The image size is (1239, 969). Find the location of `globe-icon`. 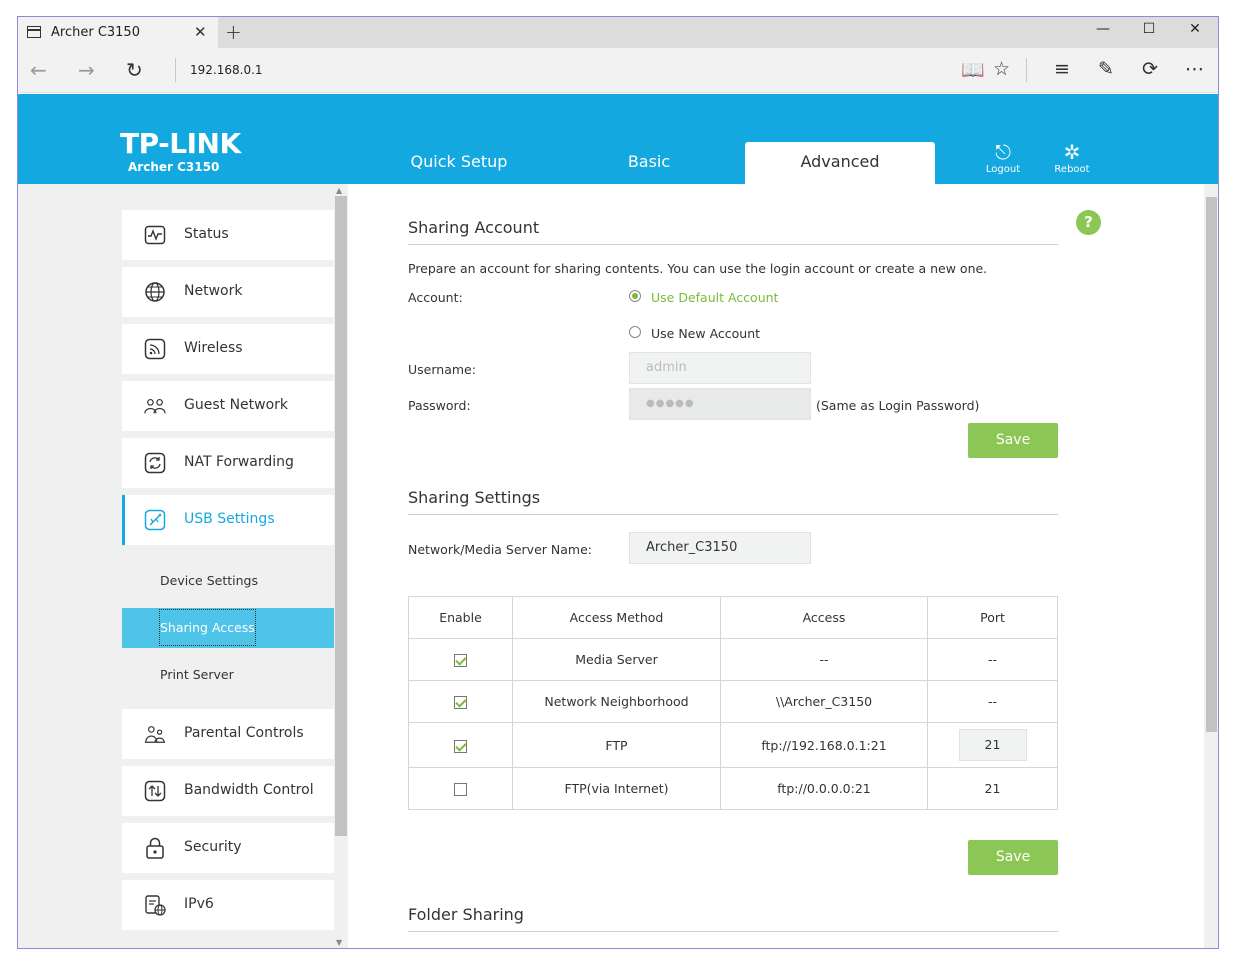

globe-icon is located at coordinates (155, 292).